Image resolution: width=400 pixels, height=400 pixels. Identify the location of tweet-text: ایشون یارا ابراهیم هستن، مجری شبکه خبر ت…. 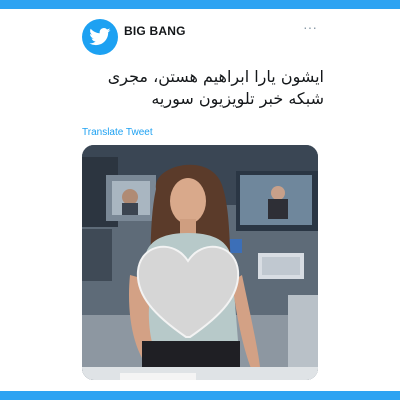
(215, 87).